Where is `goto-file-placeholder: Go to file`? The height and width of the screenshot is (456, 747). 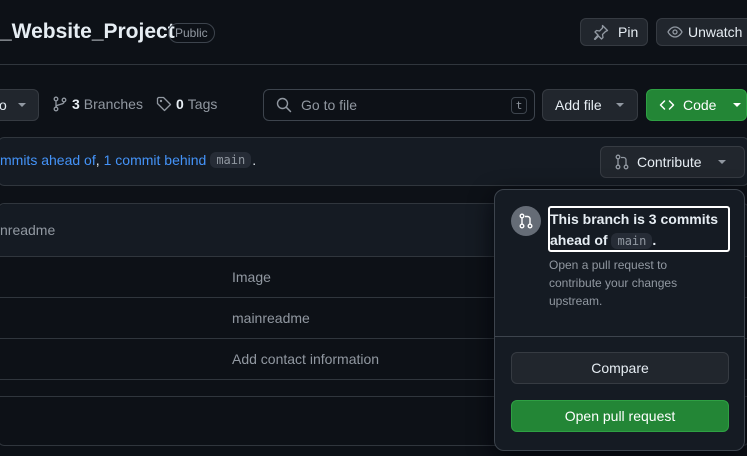
goto-file-placeholder: Go to file is located at coordinates (329, 105).